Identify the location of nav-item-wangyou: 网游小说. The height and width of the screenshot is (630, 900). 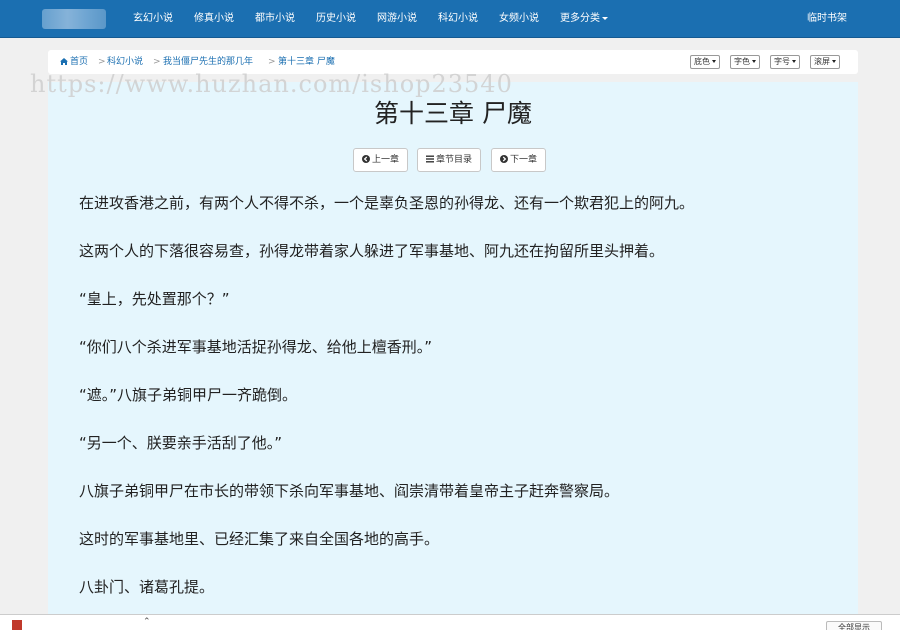
(397, 19).